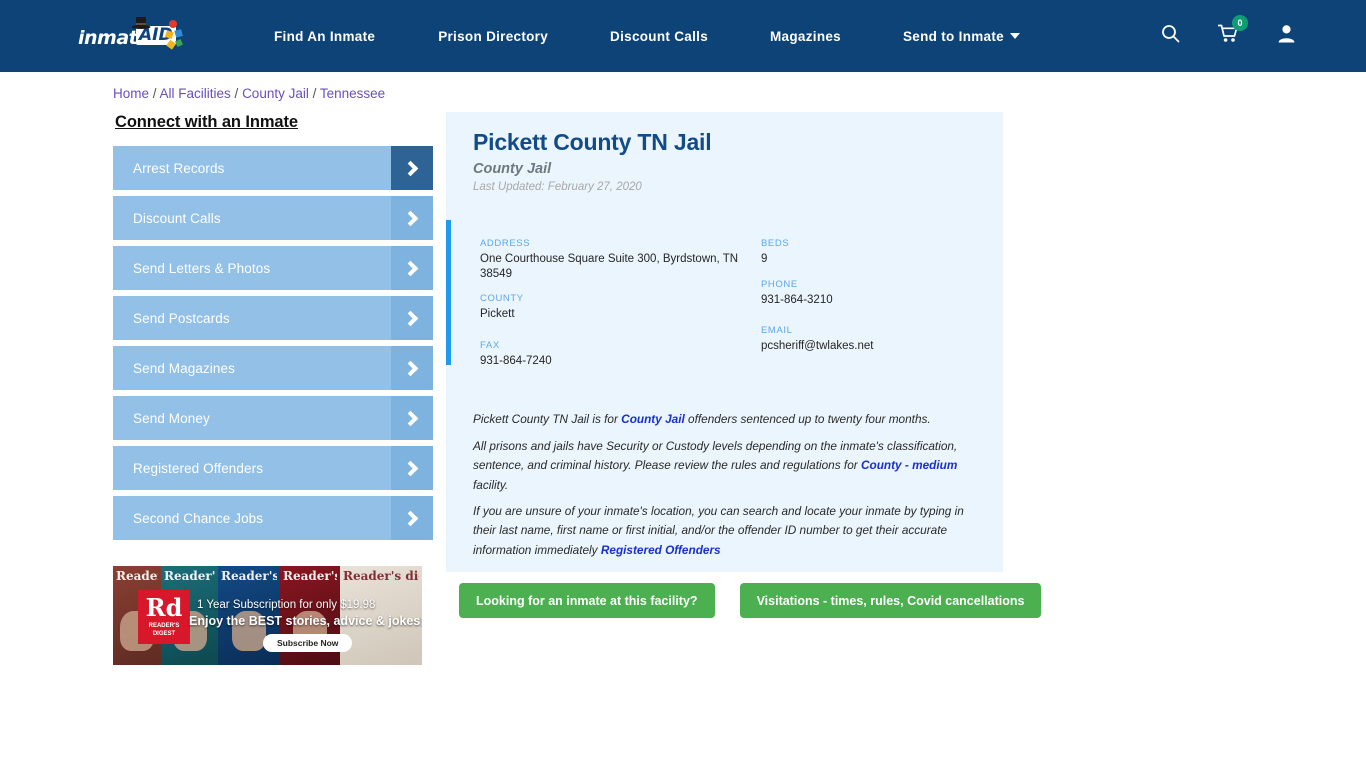 This screenshot has height=768, width=1366. What do you see at coordinates (502, 299) in the screenshot?
I see `county-label: COUNTY` at bounding box center [502, 299].